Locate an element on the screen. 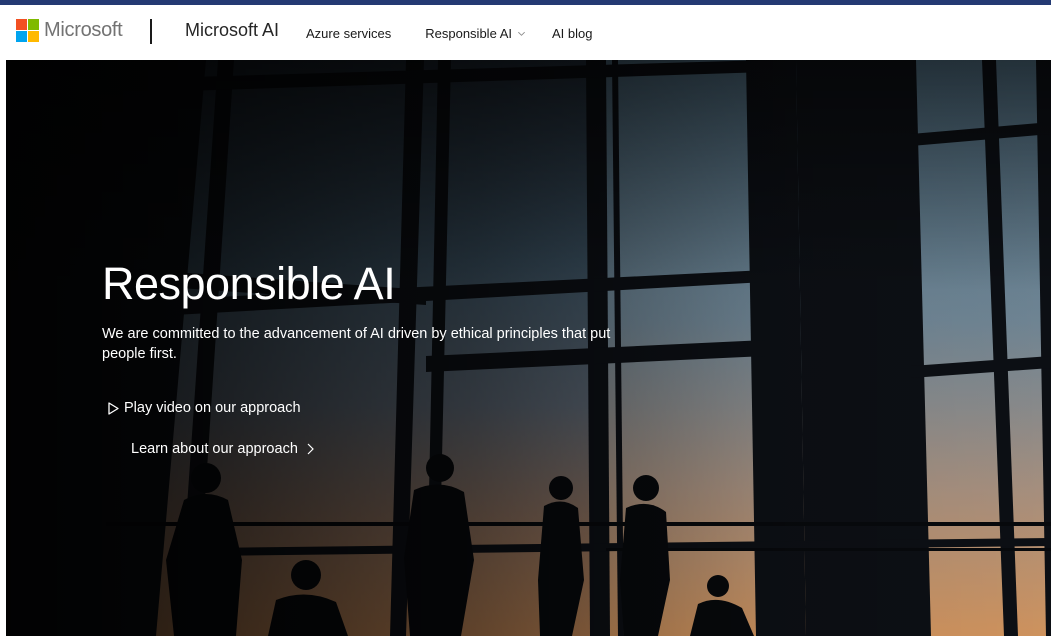  nav-ai-blog: AI blog is located at coordinates (572, 33).